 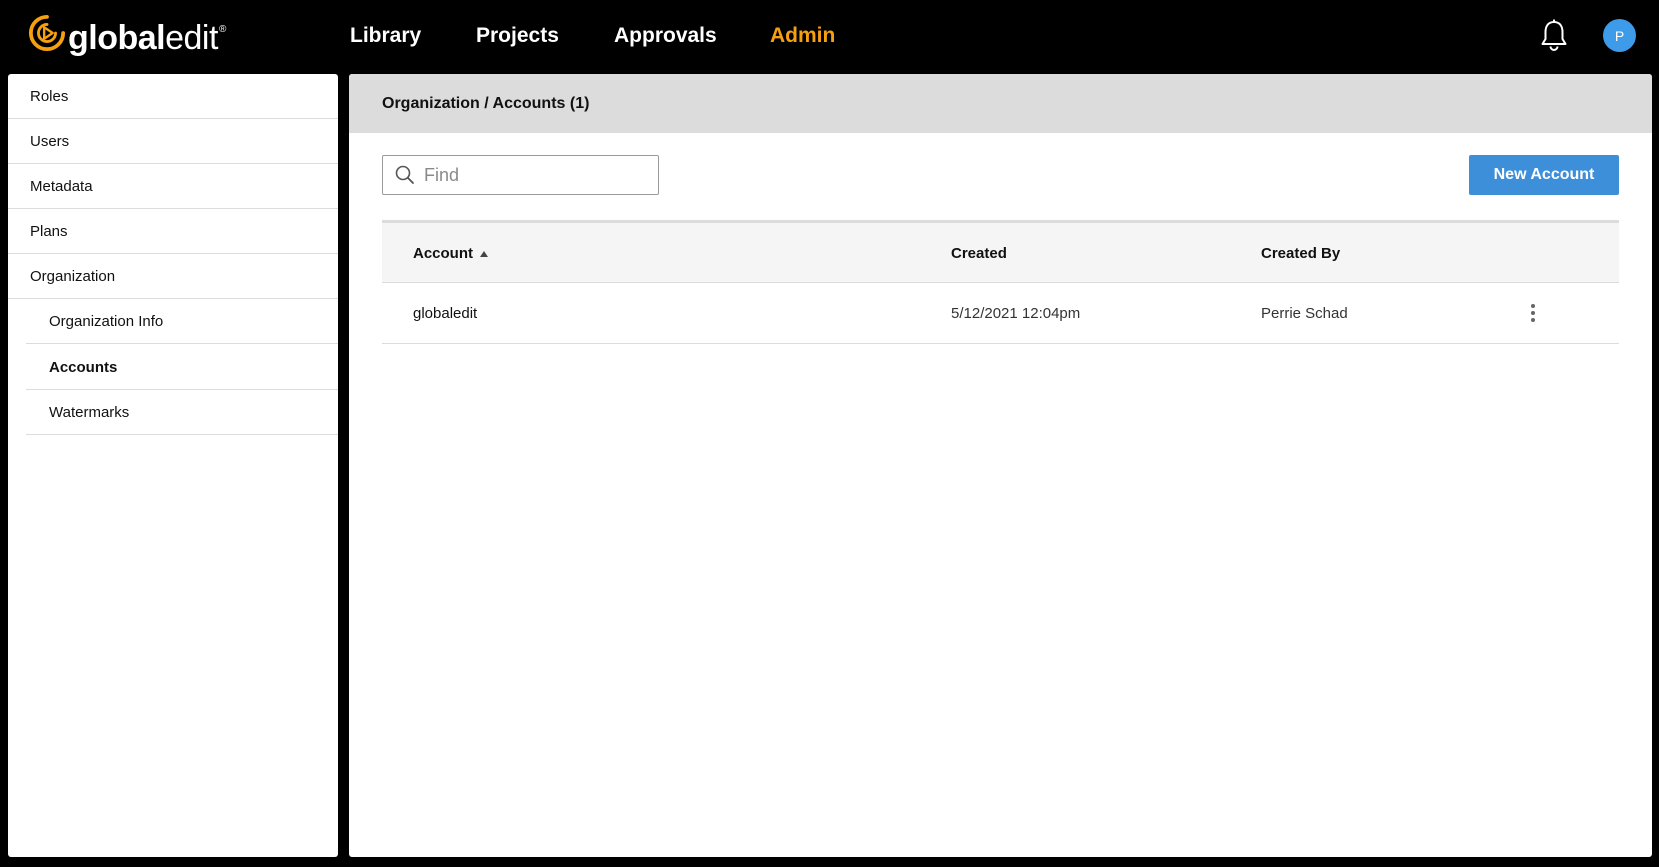 What do you see at coordinates (1619, 35) in the screenshot?
I see `user-avatar: P` at bounding box center [1619, 35].